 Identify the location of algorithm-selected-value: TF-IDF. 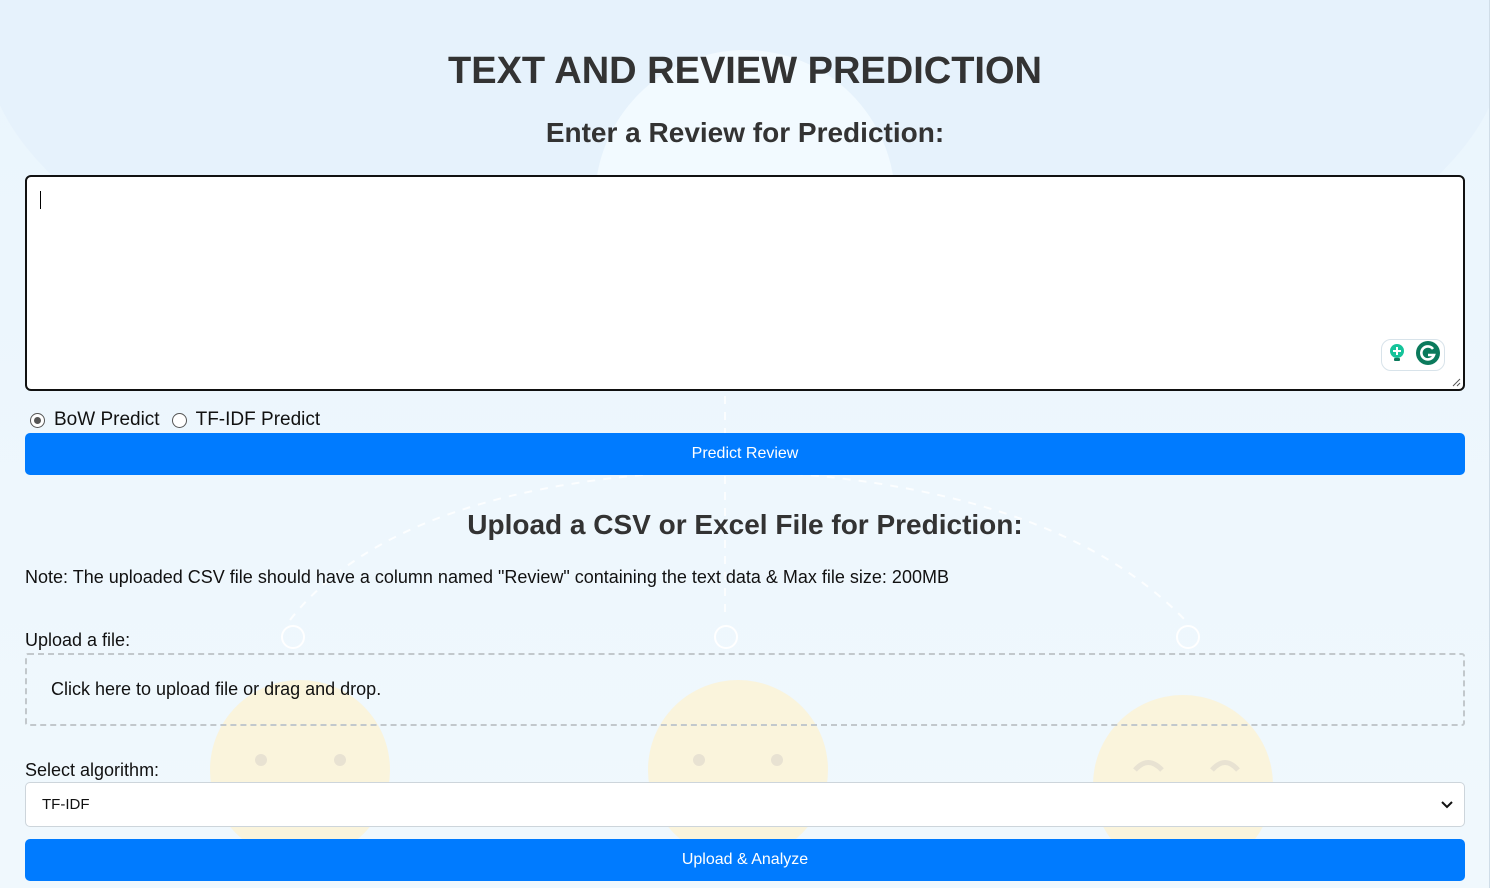
(66, 804).